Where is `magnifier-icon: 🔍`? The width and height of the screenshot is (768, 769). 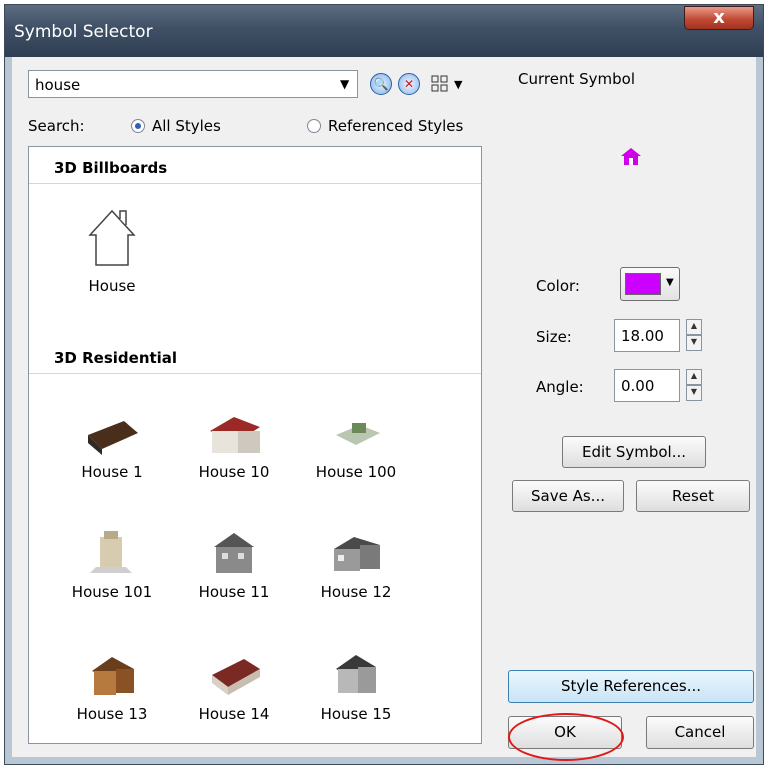
magnifier-icon: 🔍 is located at coordinates (381, 84).